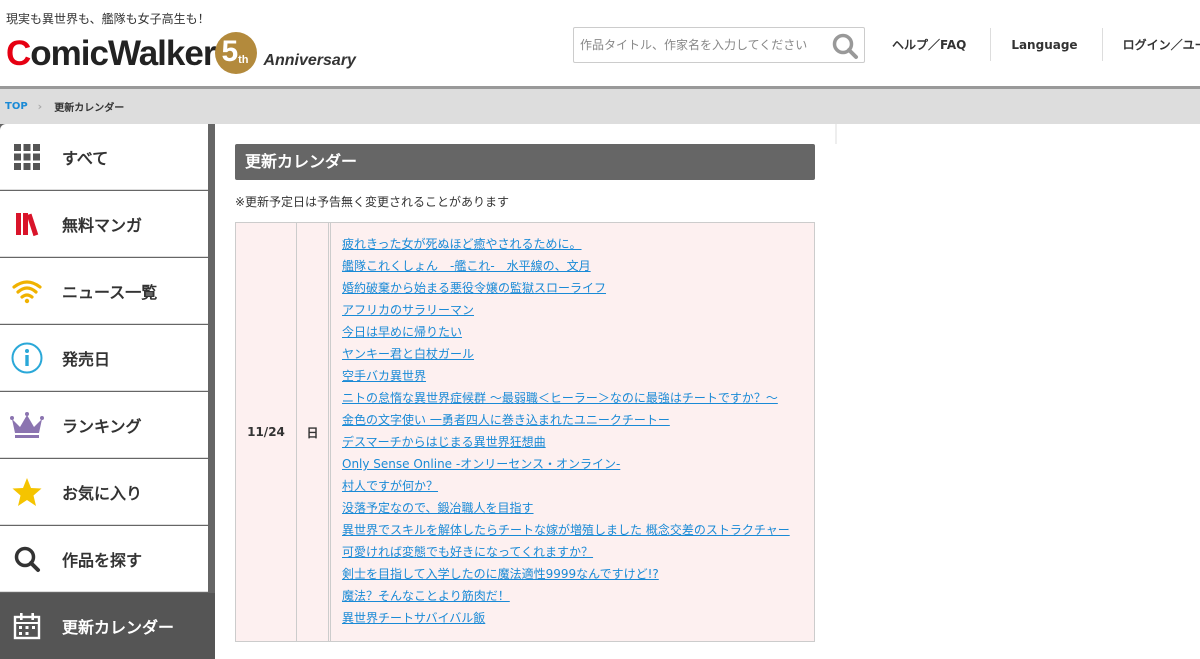 This screenshot has width=1200, height=659. What do you see at coordinates (111, 53) in the screenshot?
I see `logo-wordmark: ComicWalker` at bounding box center [111, 53].